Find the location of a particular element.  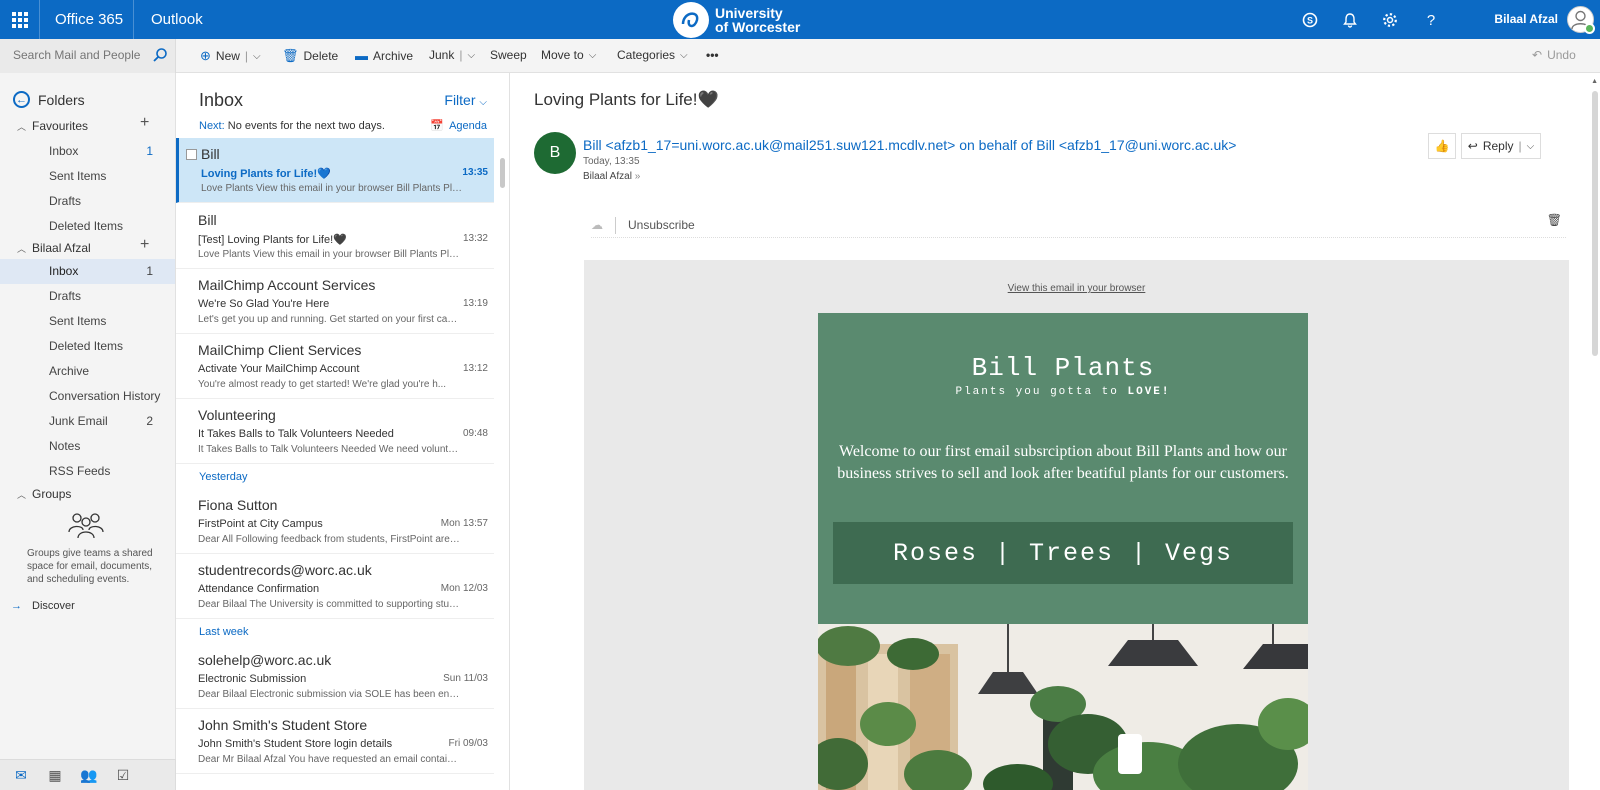

favourites-section: ︿ Favourites is located at coordinates (52, 126).